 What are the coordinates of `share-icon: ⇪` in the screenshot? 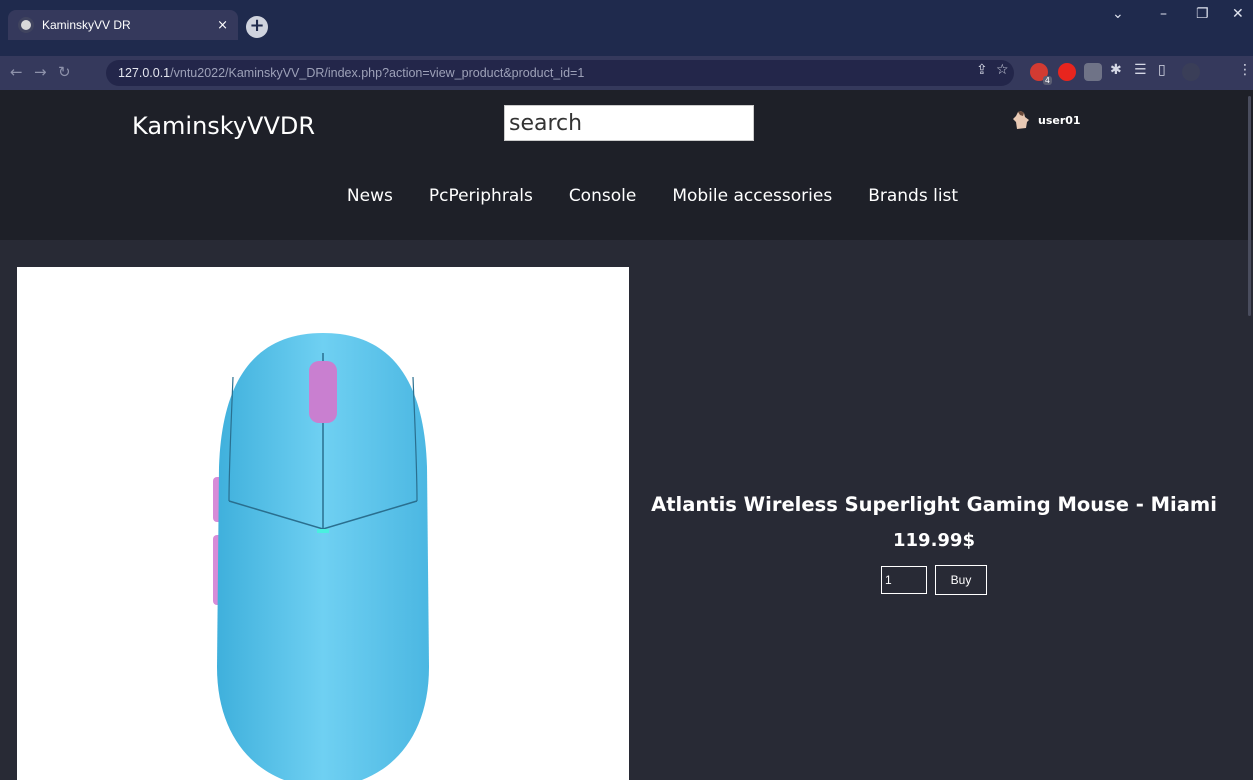 It's located at (982, 70).